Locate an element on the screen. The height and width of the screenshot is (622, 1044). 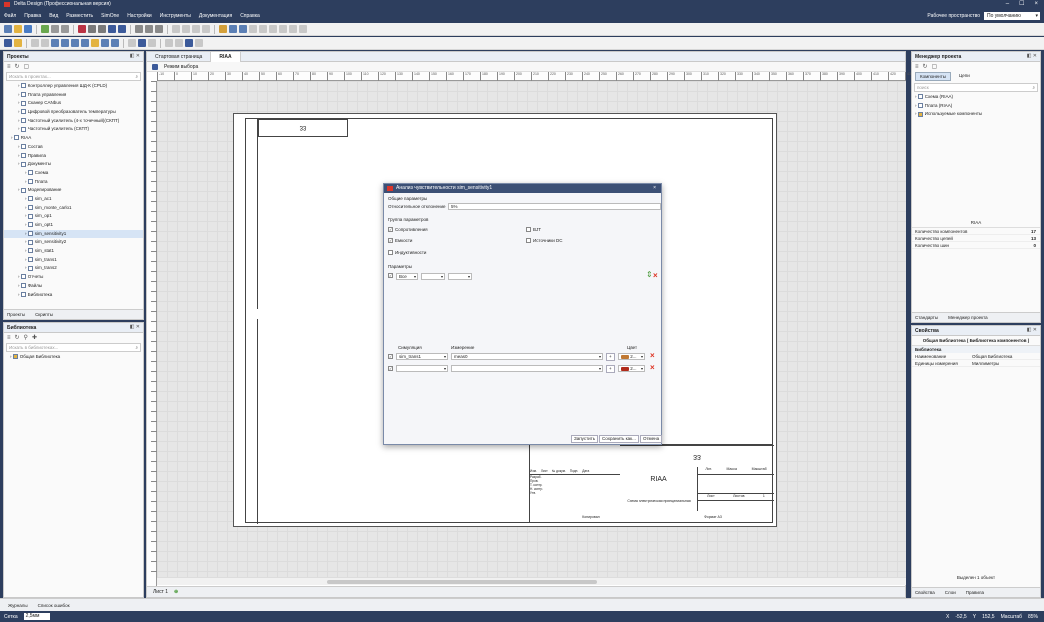
paste-icon is located at coordinates (102, 29).